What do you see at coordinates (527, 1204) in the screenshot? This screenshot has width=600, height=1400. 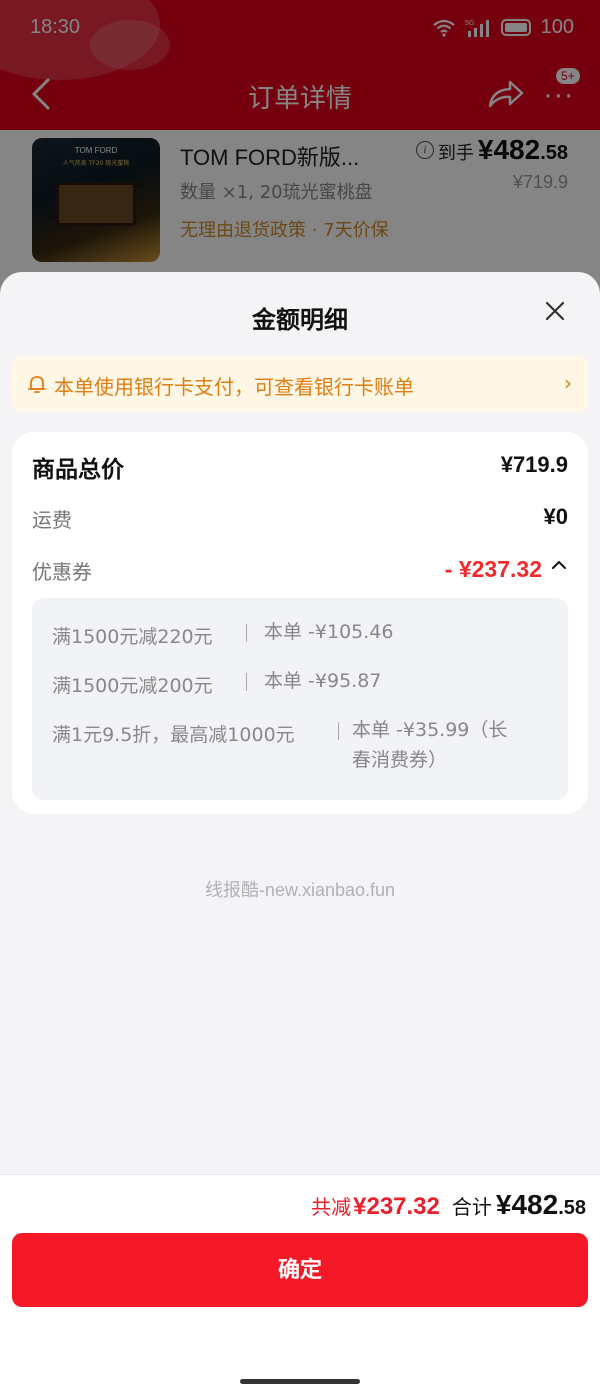 I see `total-value-integer: ¥482` at bounding box center [527, 1204].